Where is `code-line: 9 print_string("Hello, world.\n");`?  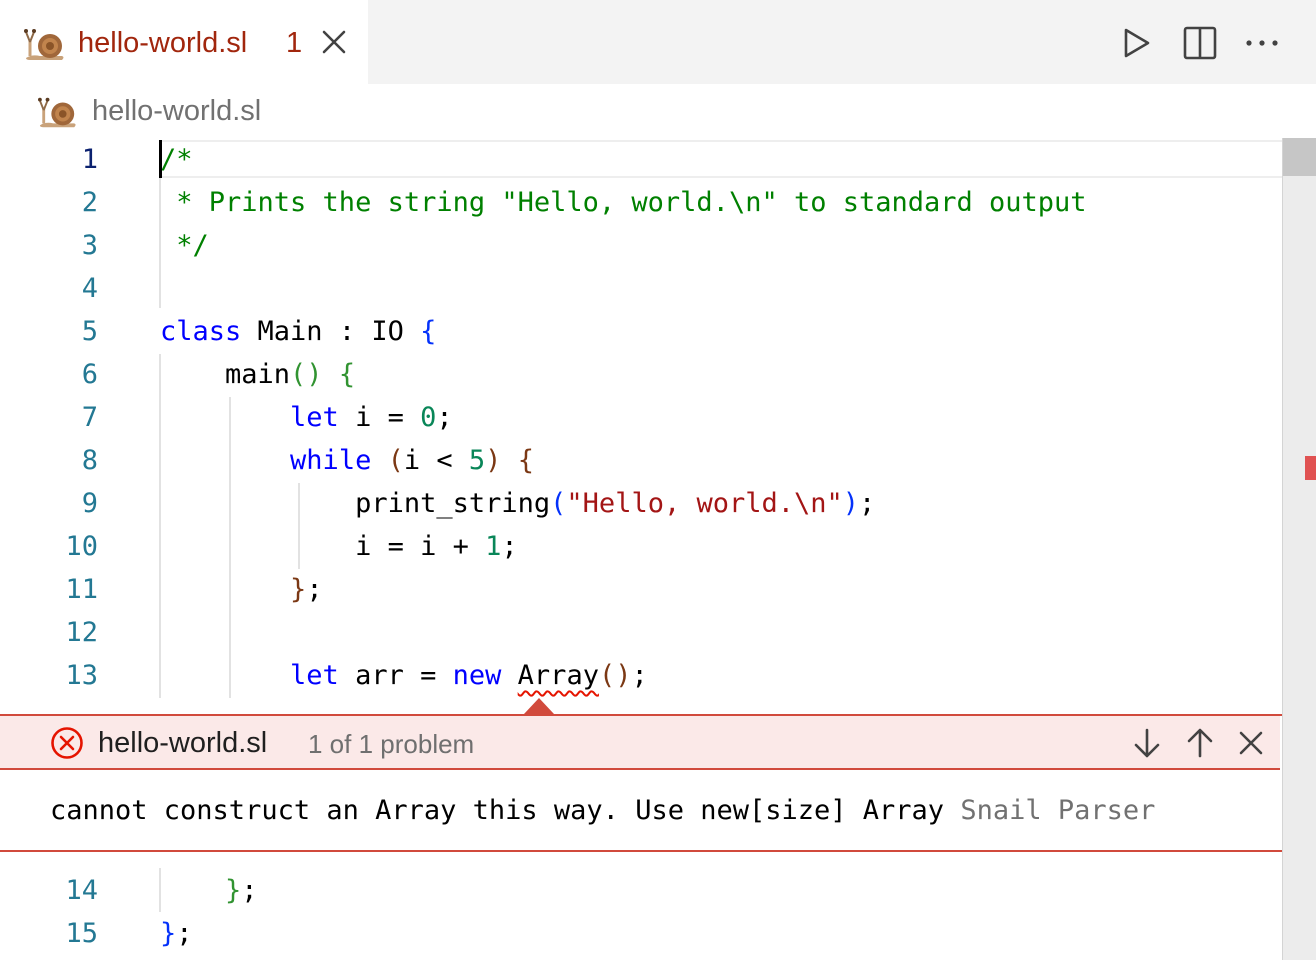
code-line: 9 print_string("Hello, world.\n"); is located at coordinates (641, 503).